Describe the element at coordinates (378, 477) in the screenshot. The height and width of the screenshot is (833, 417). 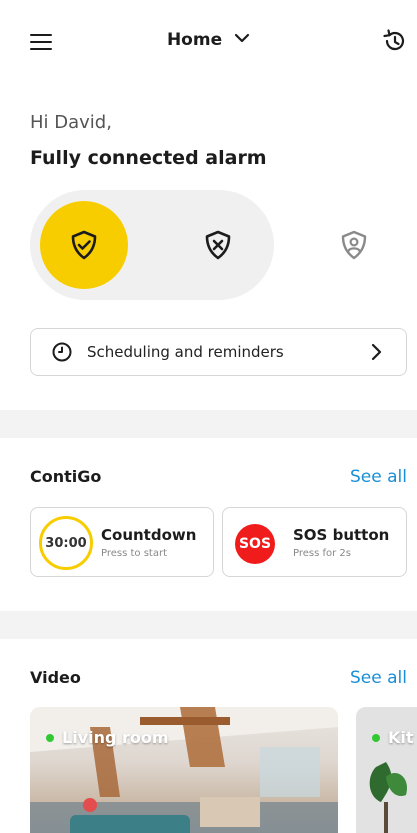
I see `contigo-see-all-link: See all` at that location.